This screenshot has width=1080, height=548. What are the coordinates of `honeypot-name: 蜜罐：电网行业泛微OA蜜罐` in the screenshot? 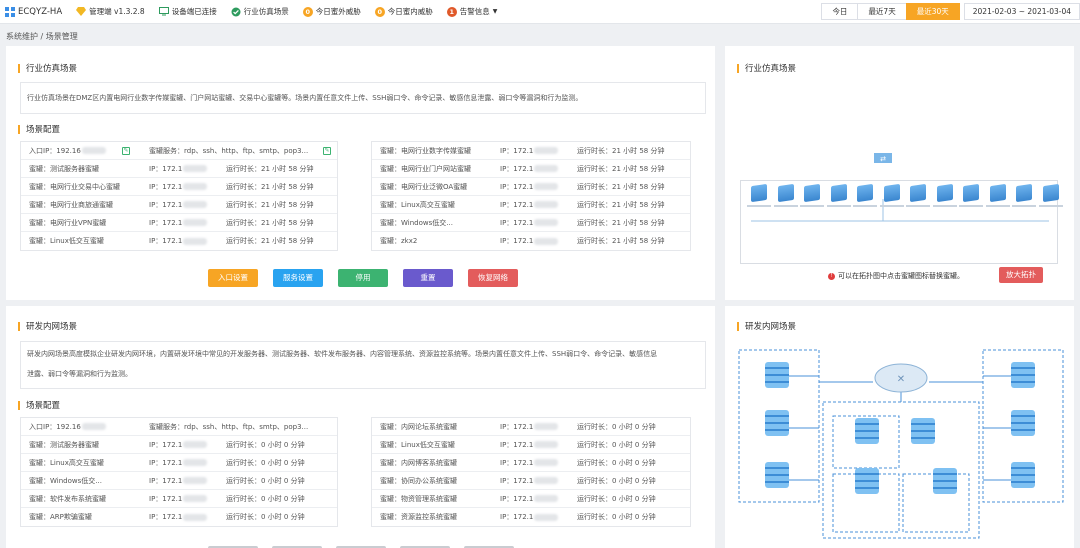 It's located at (424, 186).